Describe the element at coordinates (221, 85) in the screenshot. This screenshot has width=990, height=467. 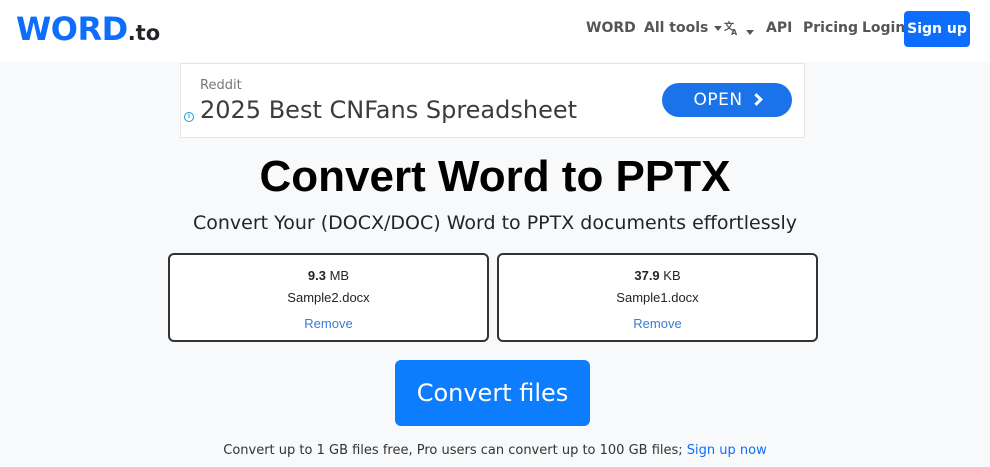
I see `ad-source: Reddit` at that location.